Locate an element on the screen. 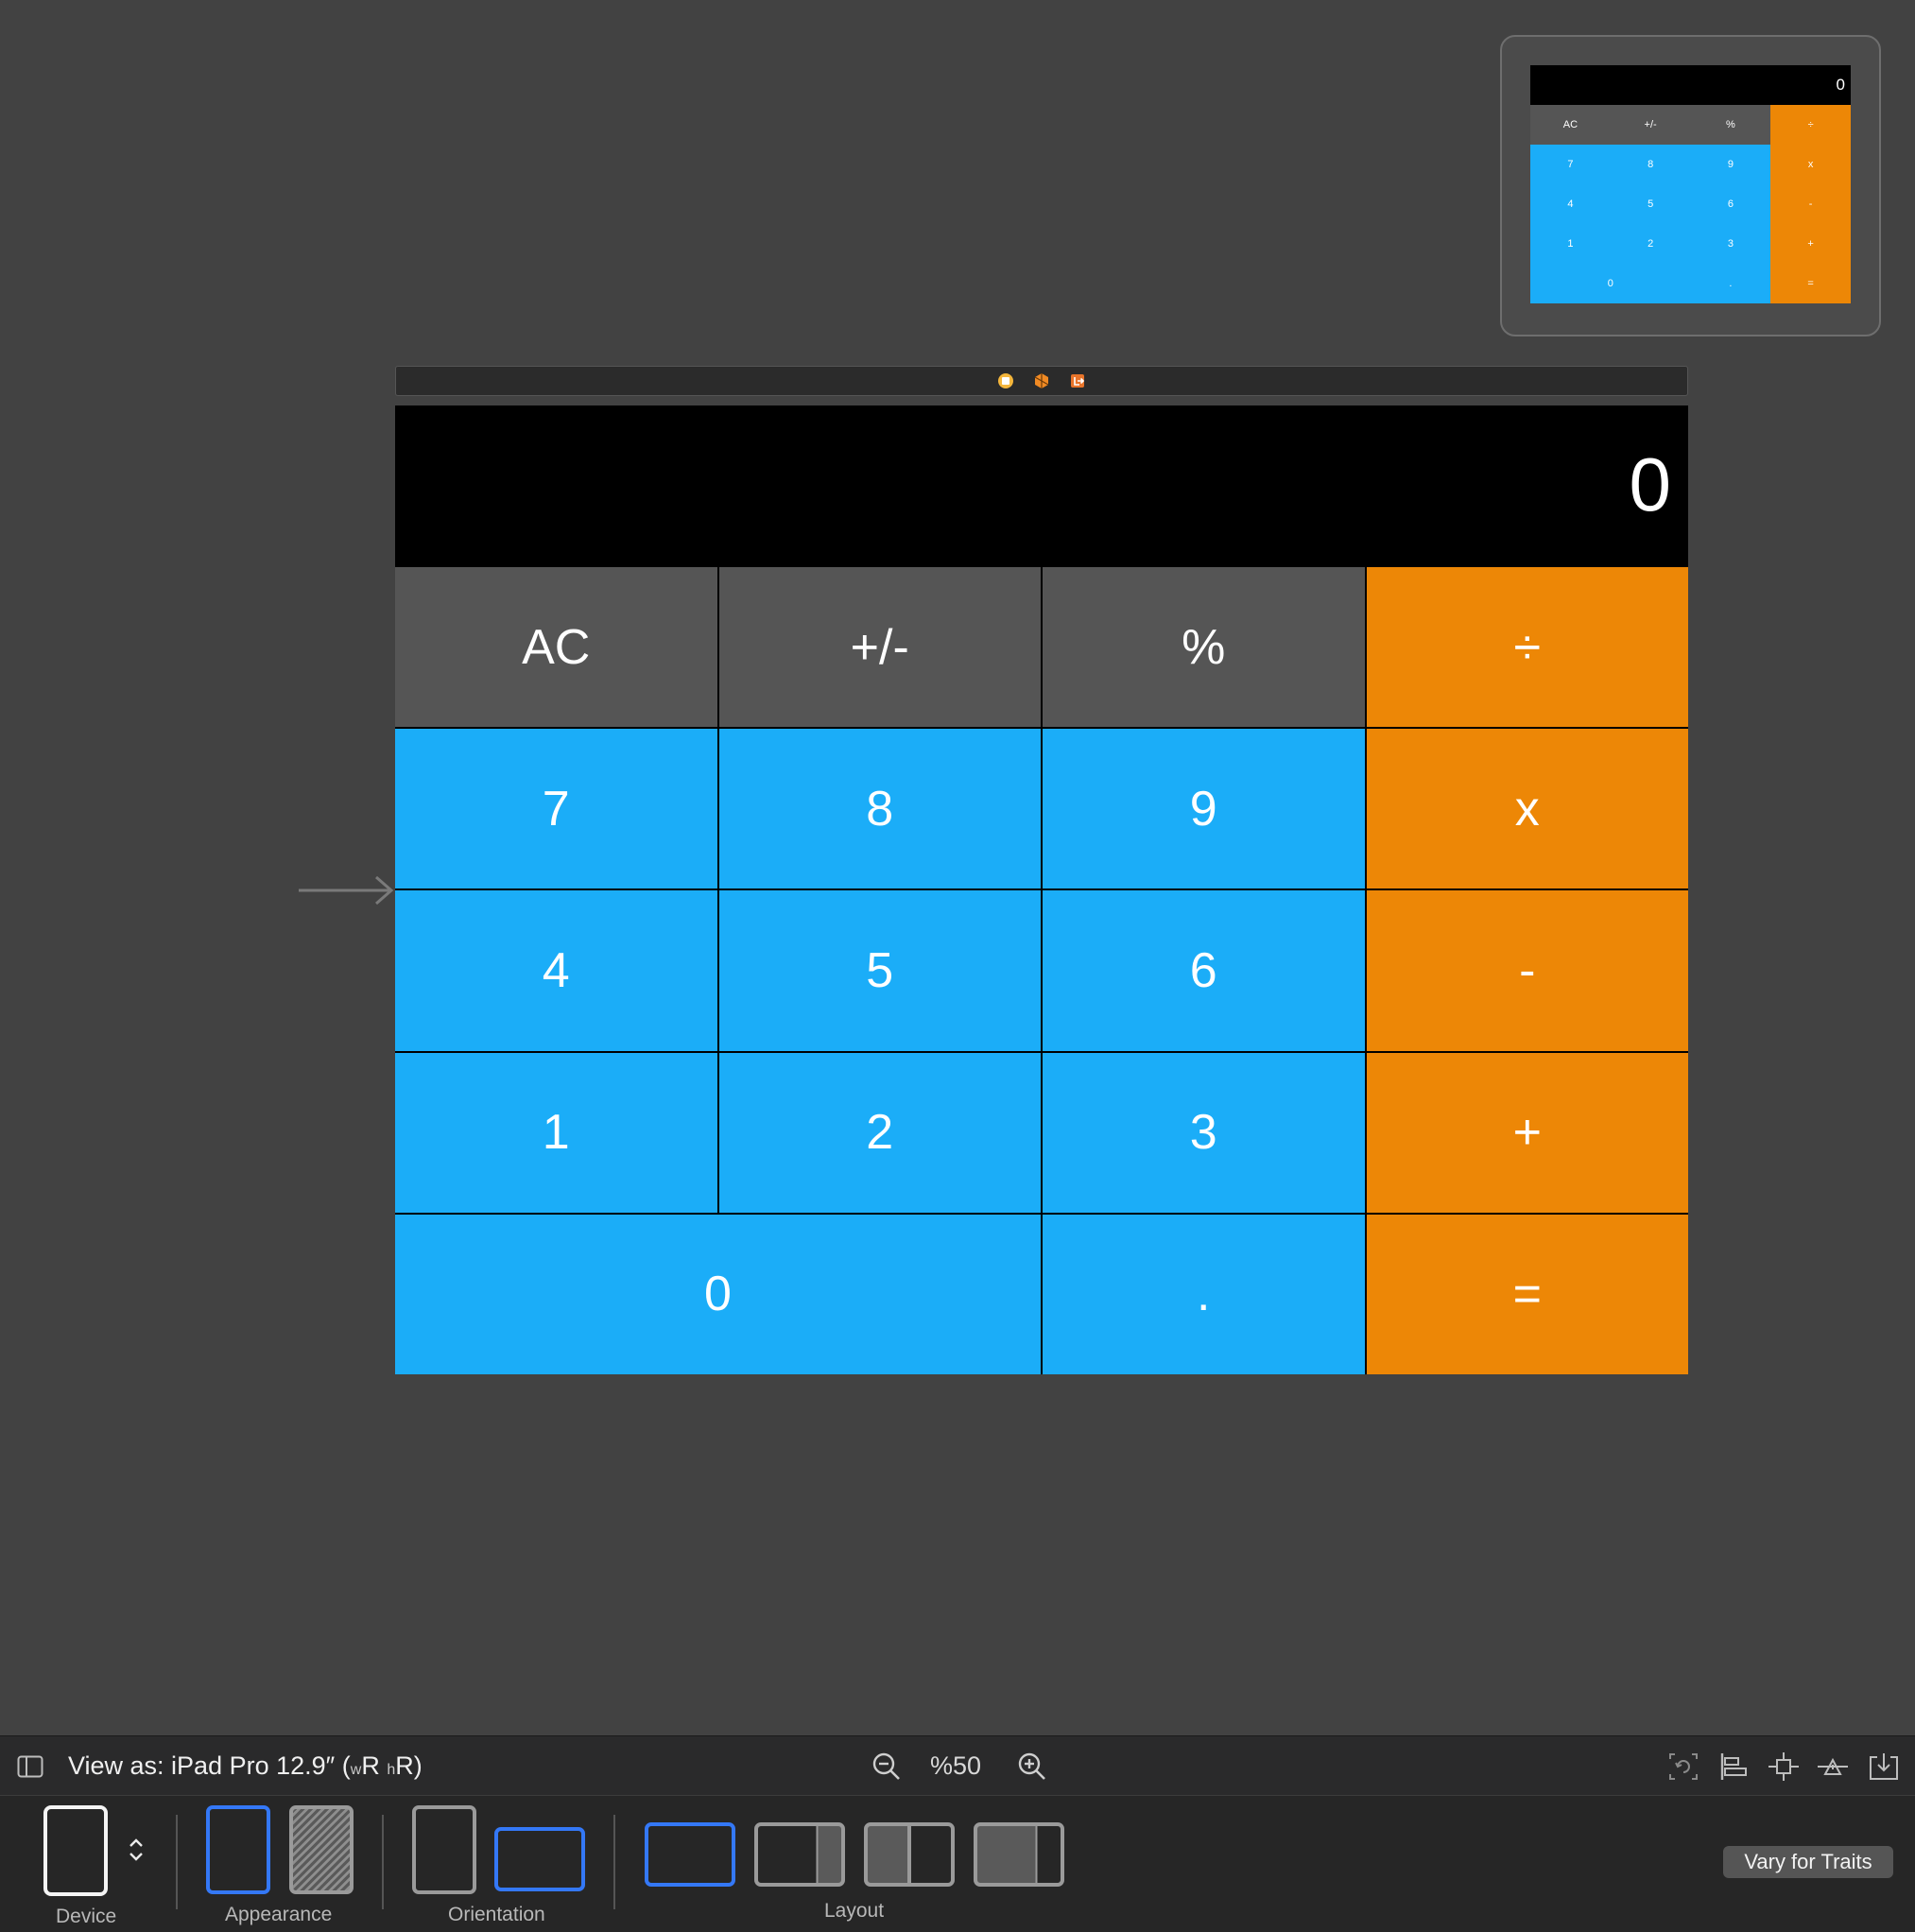 Image resolution: width=1915 pixels, height=1932 pixels. minimap-key: 6 is located at coordinates (1731, 204).